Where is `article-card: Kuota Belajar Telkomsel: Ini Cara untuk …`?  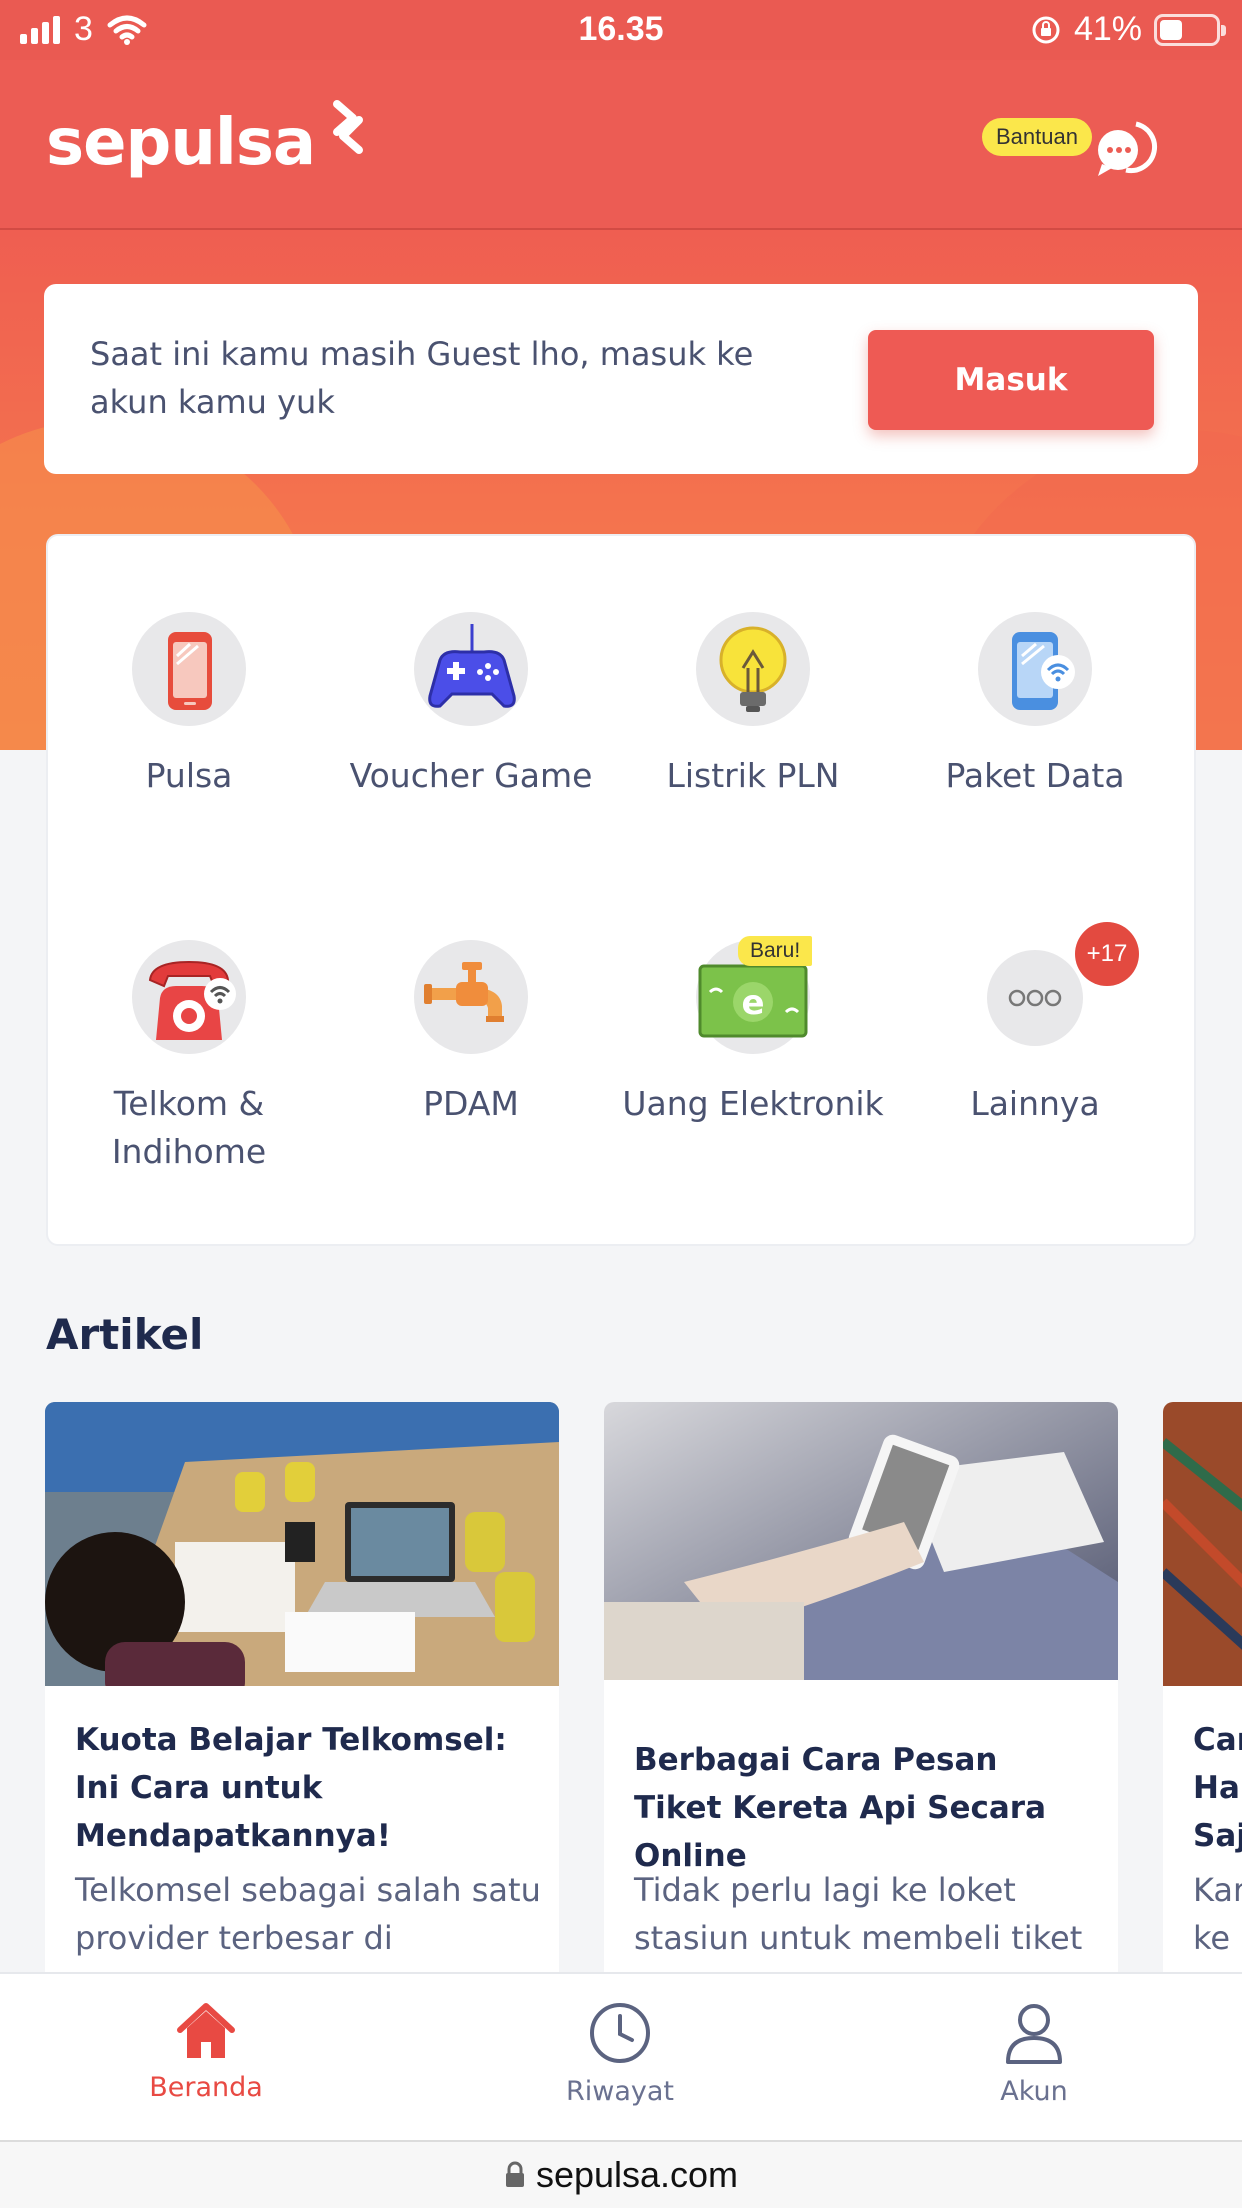
article-card: Kuota Belajar Telkomsel: Ini Cara untuk … is located at coordinates (302, 1692).